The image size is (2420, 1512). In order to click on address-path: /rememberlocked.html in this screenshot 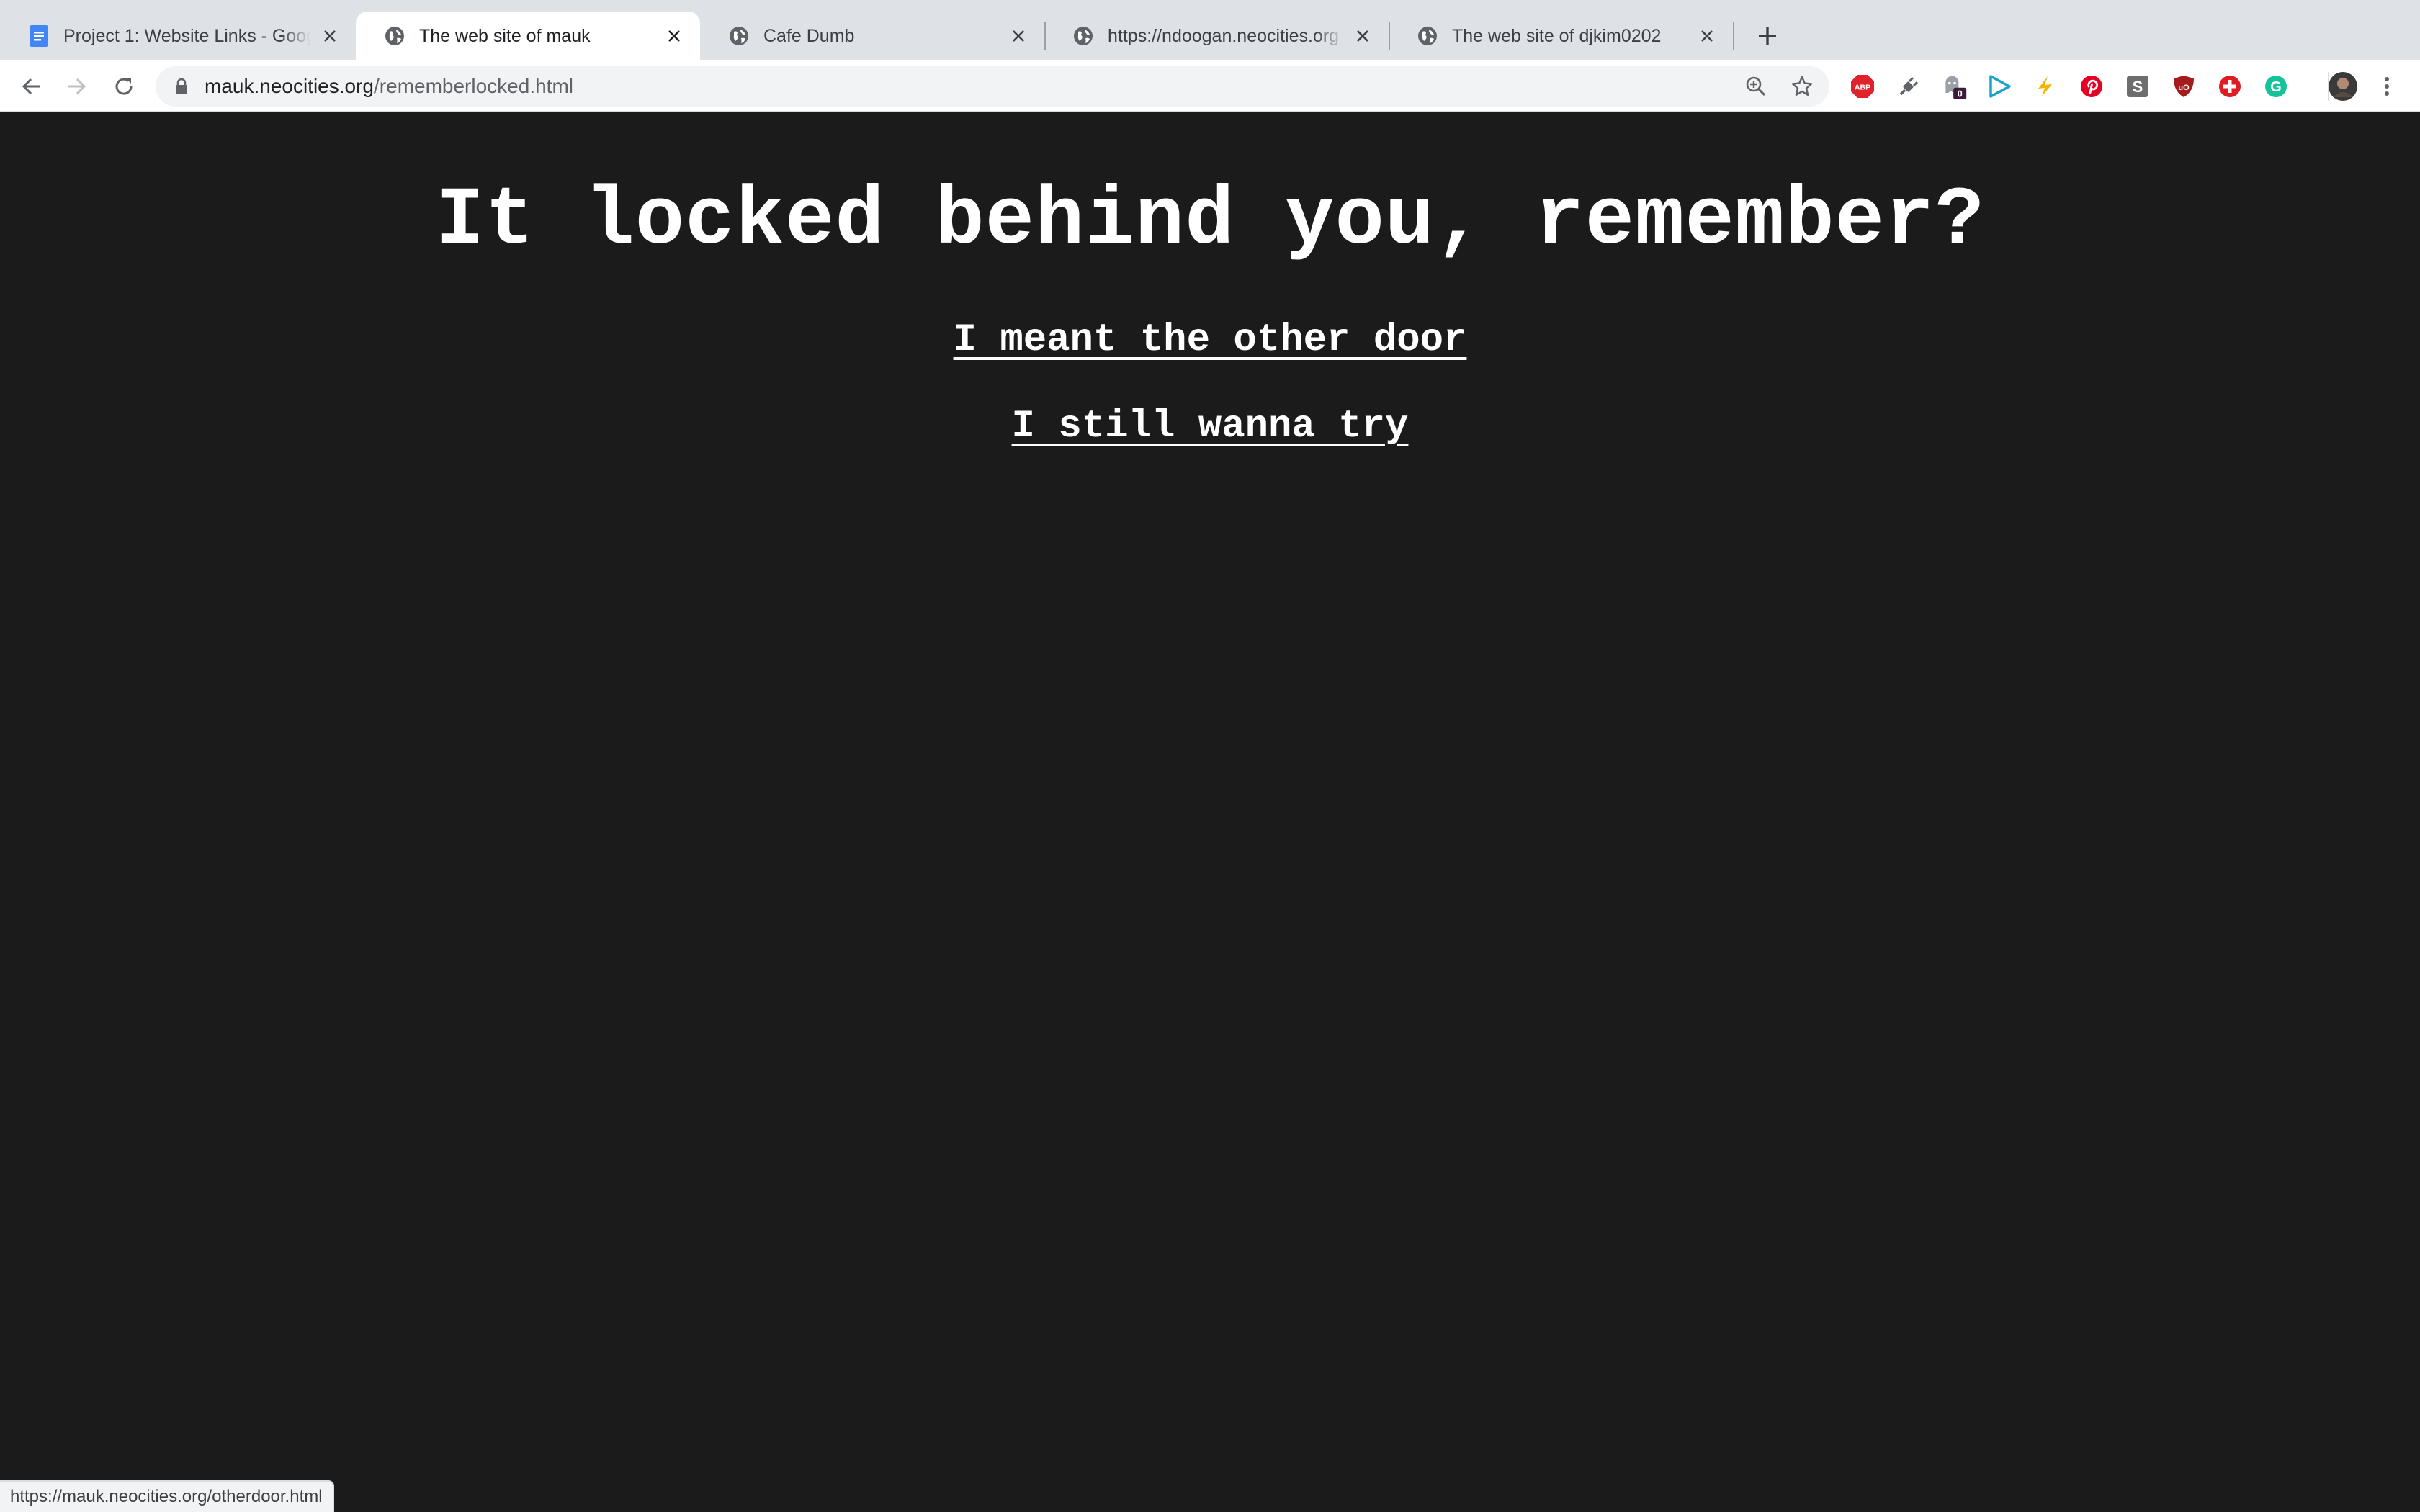, I will do `click(473, 86)`.